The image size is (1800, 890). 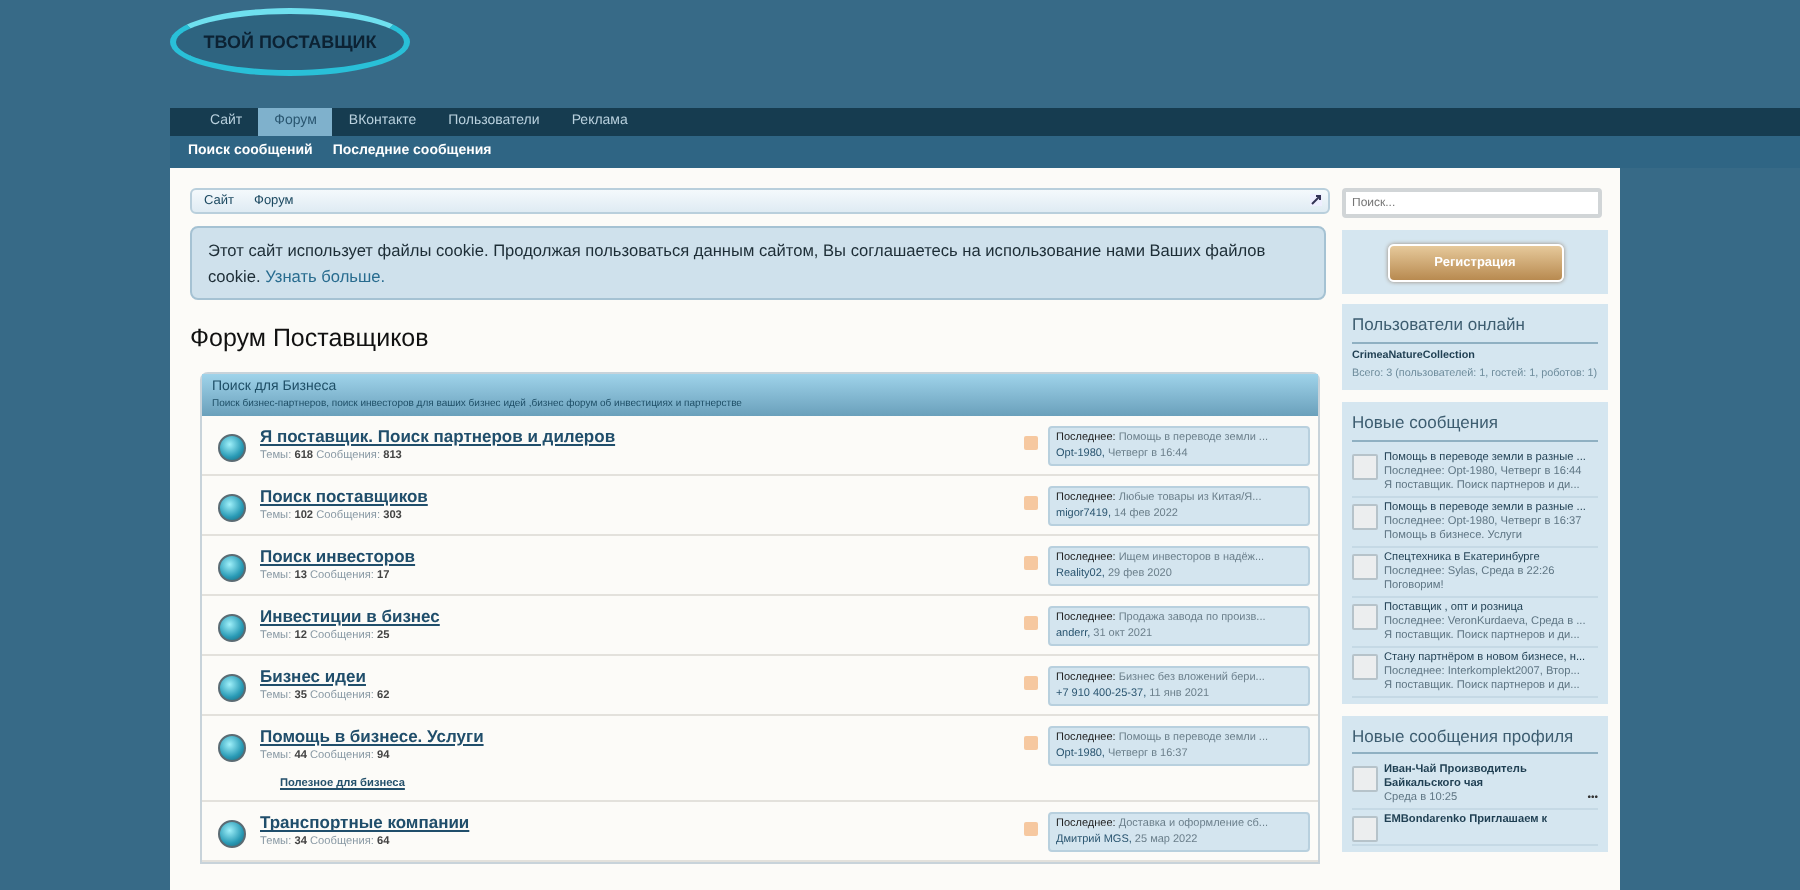 What do you see at coordinates (325, 275) in the screenshot?
I see `learn-more-link: Узнать больше.` at bounding box center [325, 275].